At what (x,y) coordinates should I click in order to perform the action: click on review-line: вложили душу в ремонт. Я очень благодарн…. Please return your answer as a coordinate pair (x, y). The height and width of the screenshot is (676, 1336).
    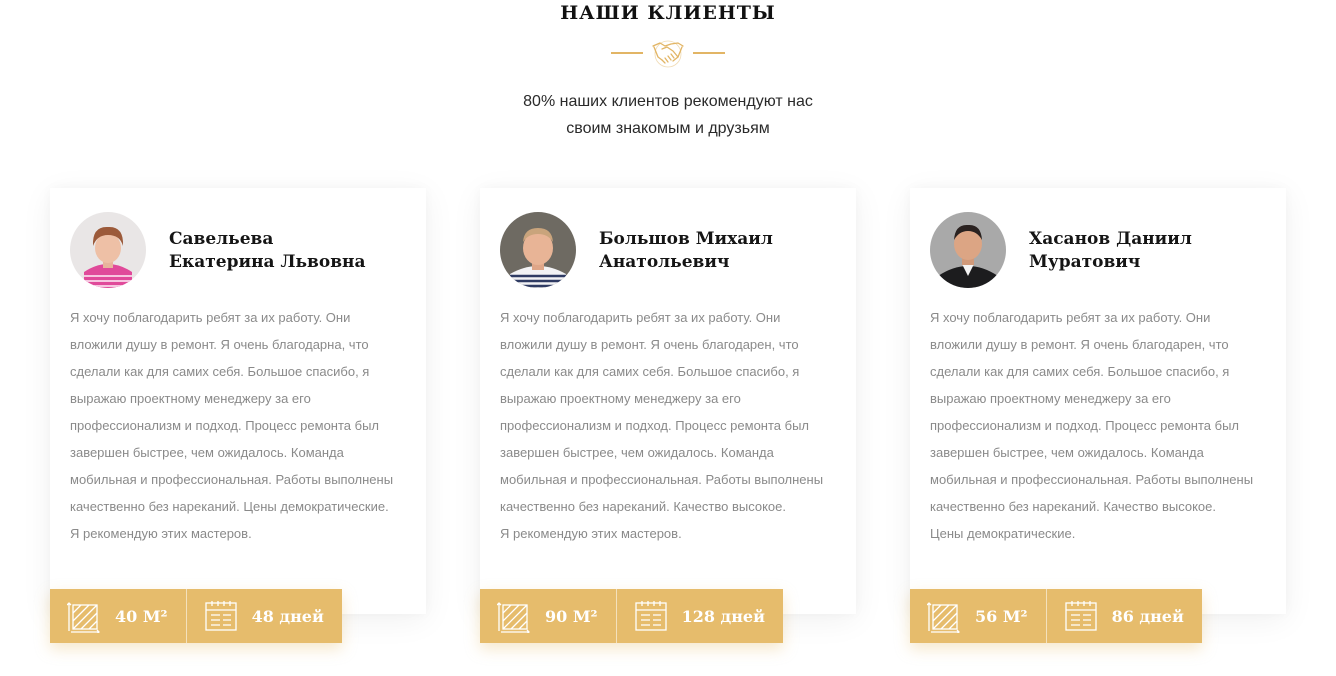
    Looking at the image, I should click on (219, 344).